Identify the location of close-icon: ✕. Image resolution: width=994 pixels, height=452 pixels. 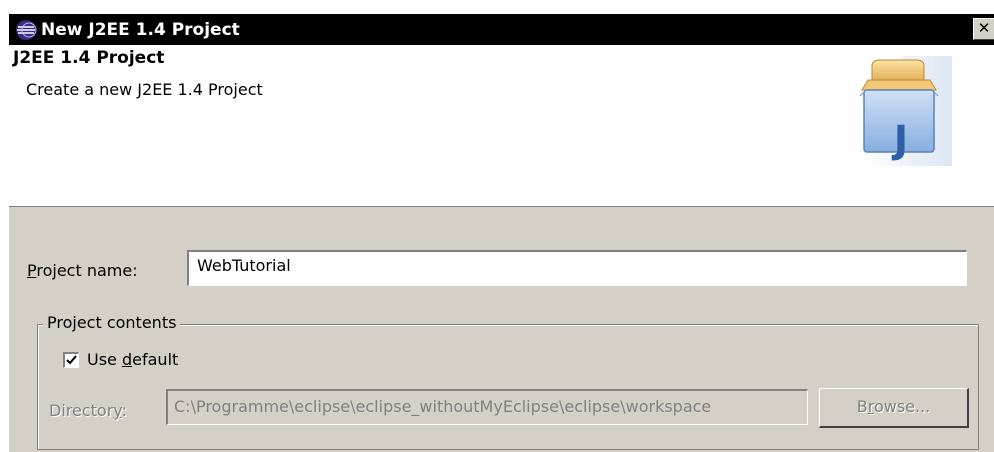
(984, 28).